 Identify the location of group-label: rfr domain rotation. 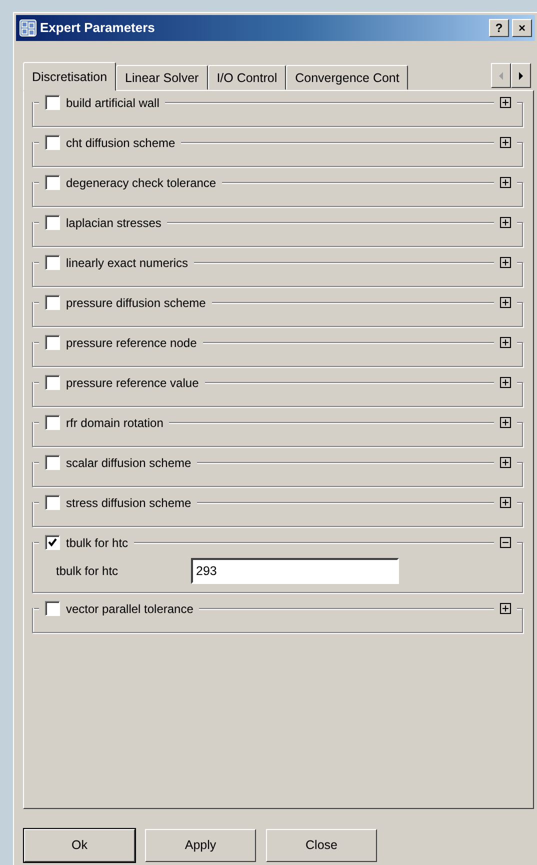
(115, 423).